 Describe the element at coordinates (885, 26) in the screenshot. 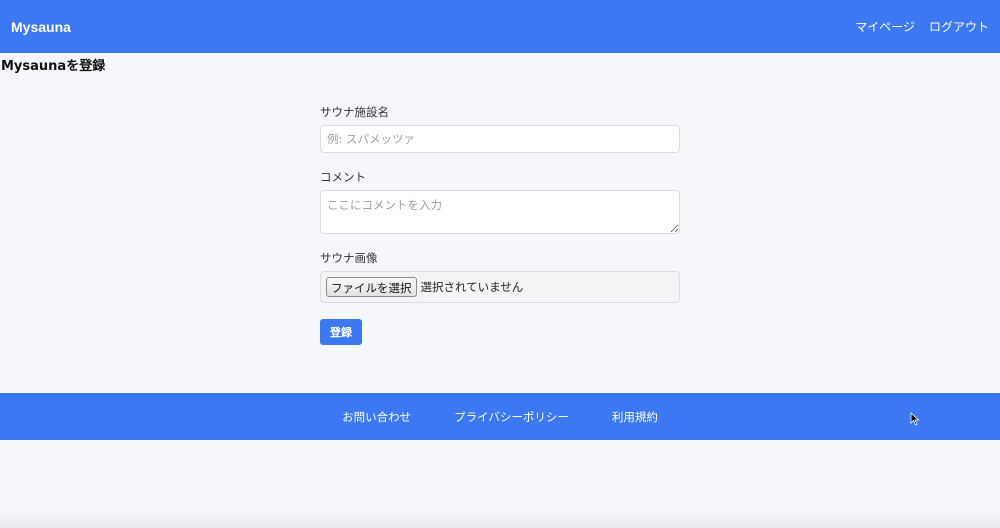

I see `nav-link-mypage: マイページ` at that location.